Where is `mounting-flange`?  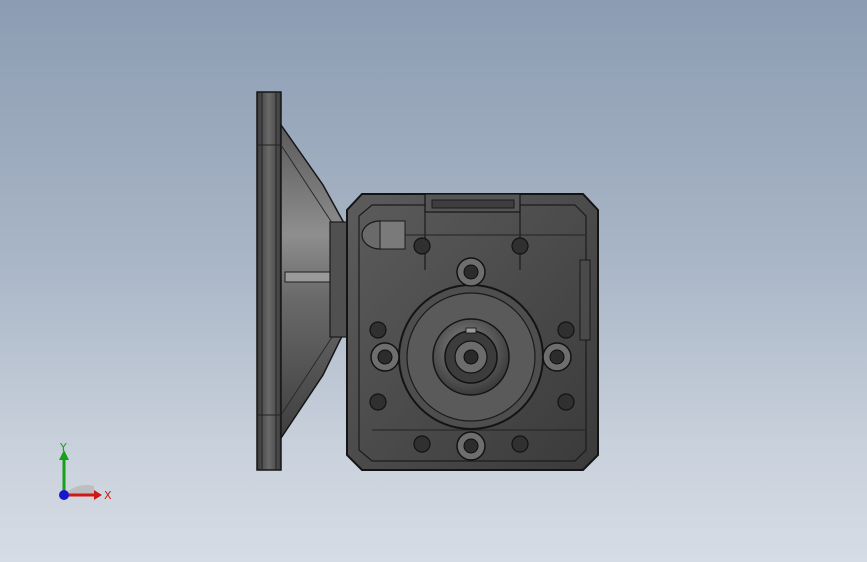
mounting-flange is located at coordinates (269, 281).